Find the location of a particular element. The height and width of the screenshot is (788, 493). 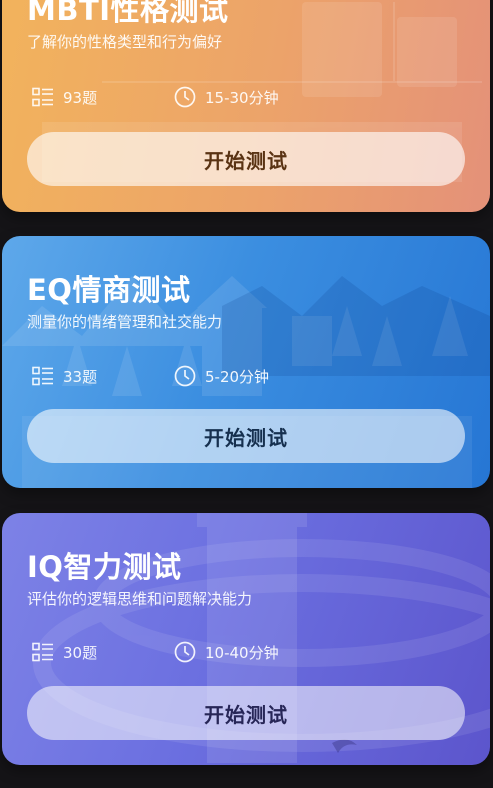

question-count-label: 93题 is located at coordinates (80, 97).